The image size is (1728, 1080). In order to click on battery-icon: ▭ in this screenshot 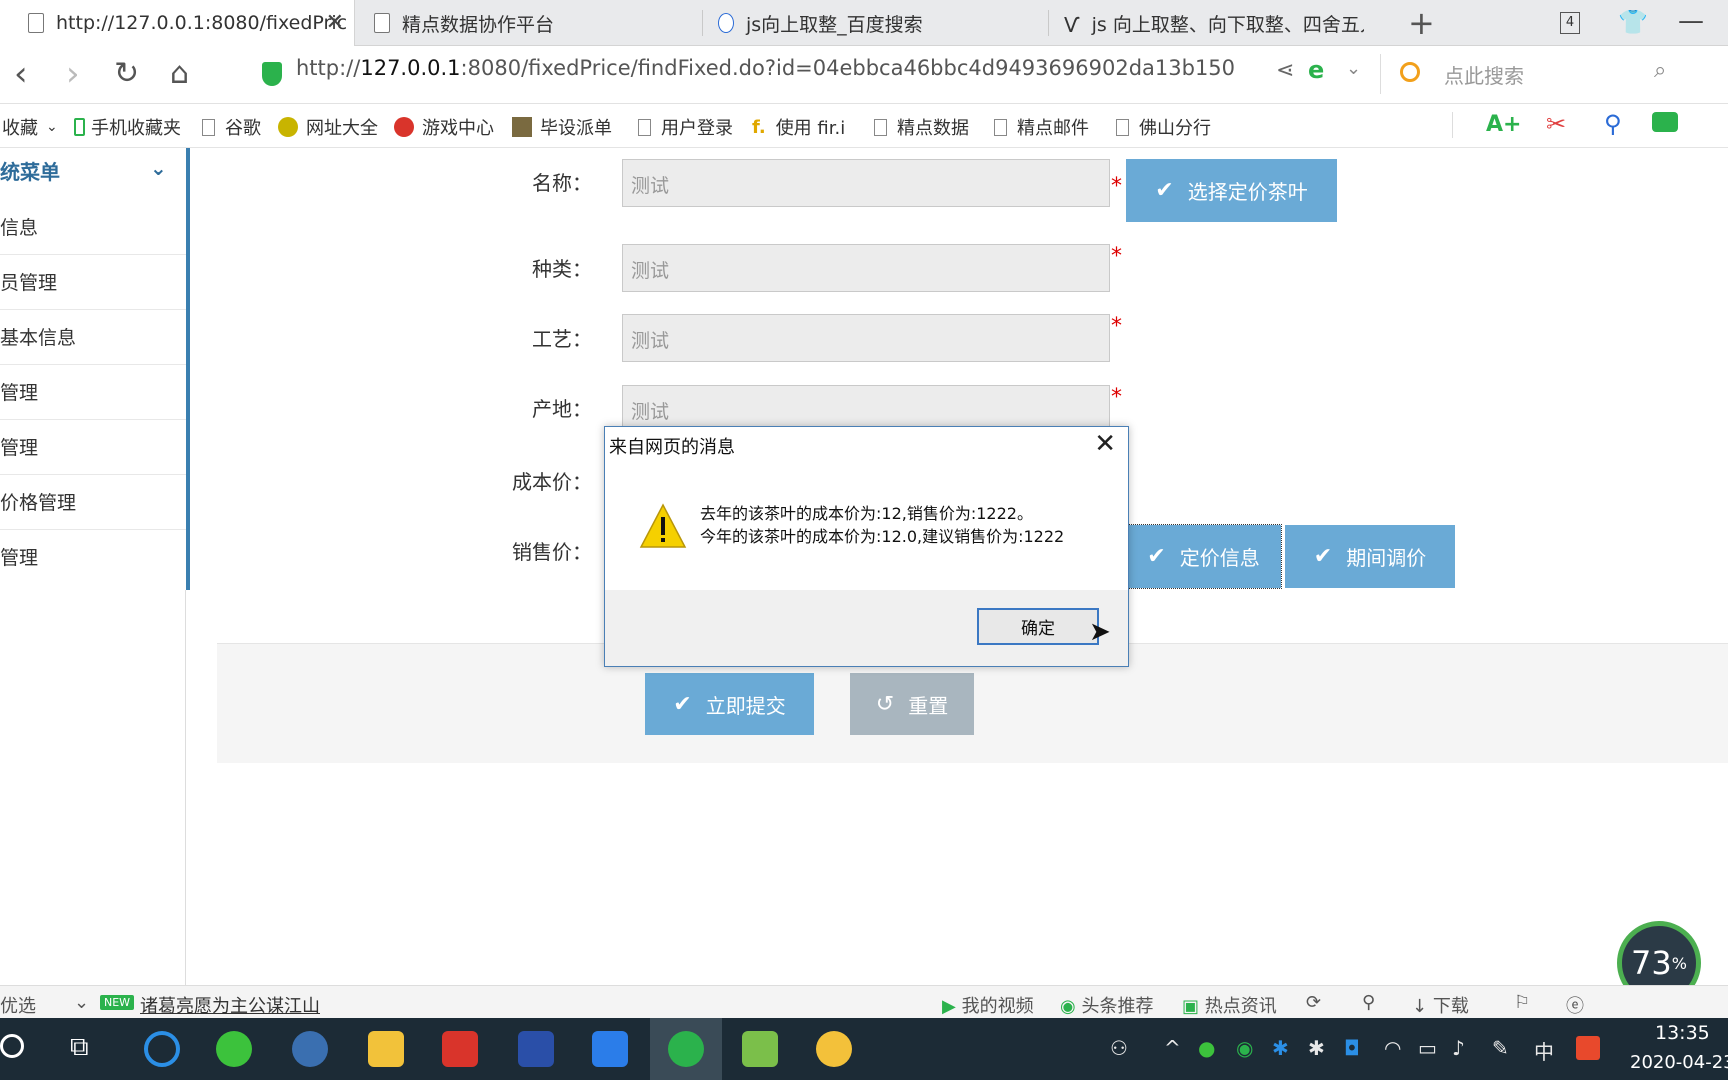, I will do `click(1427, 1048)`.